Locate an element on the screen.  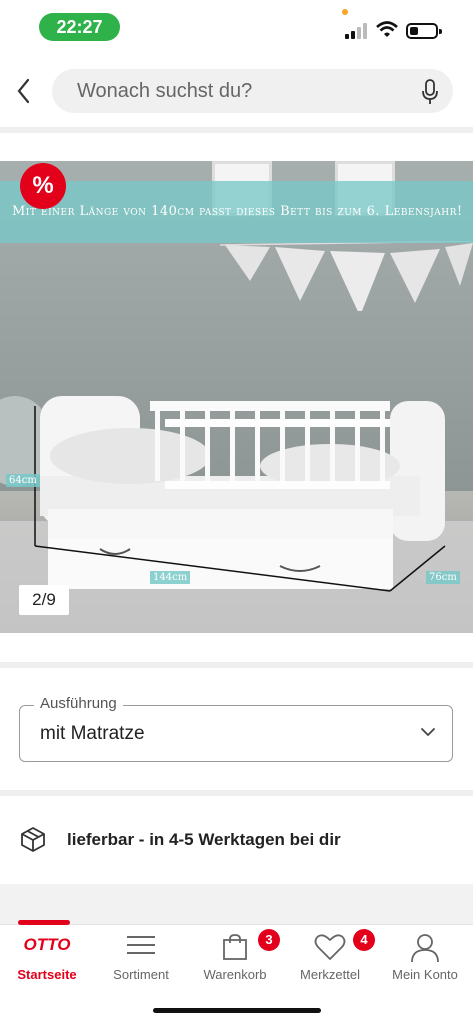
cellular-signal-icon is located at coordinates (357, 31).